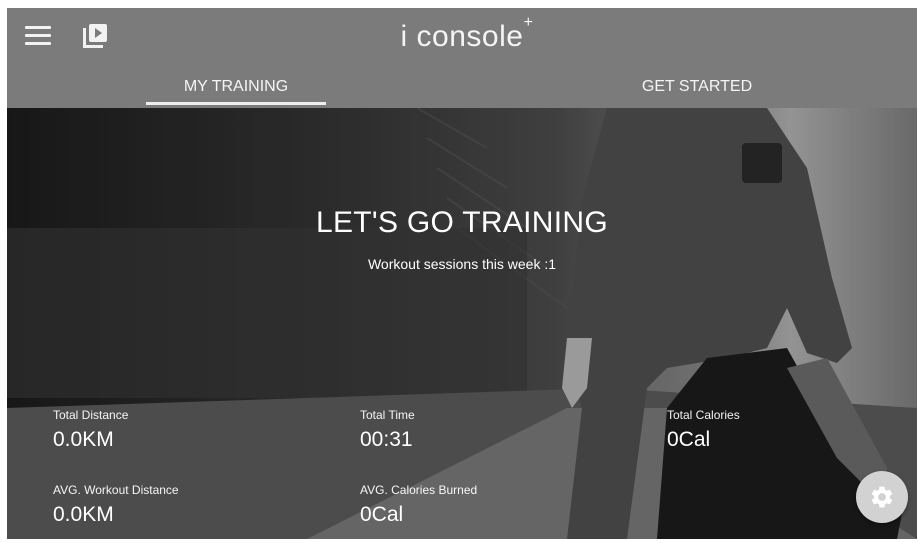 The width and height of the screenshot is (918, 543). I want to click on stat-label: Total Time, so click(387, 415).